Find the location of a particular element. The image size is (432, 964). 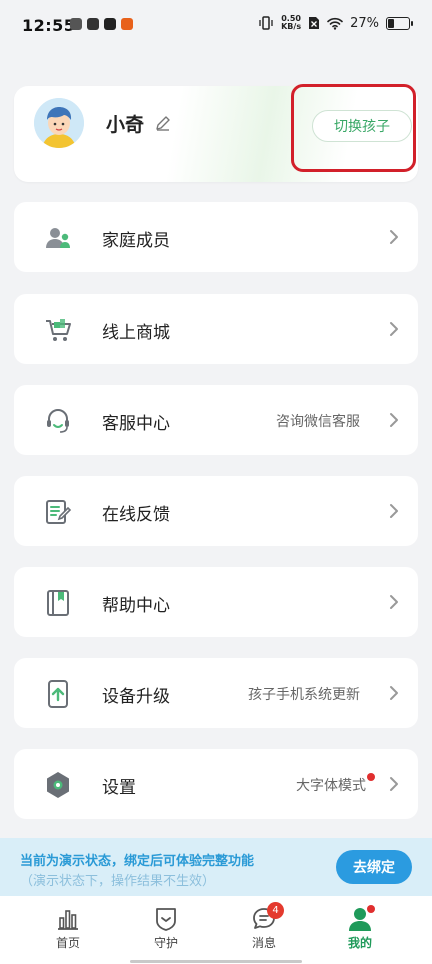

network-speed: 0.50 KB/s is located at coordinates (291, 23).